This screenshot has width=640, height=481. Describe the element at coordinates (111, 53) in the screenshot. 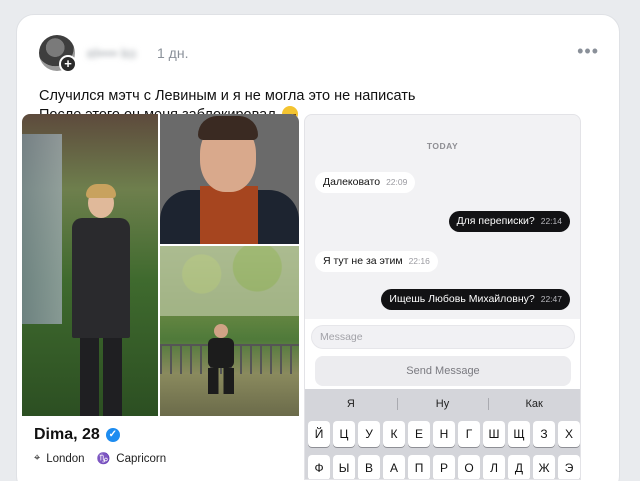

I see `post-author: el•••• ko` at that location.